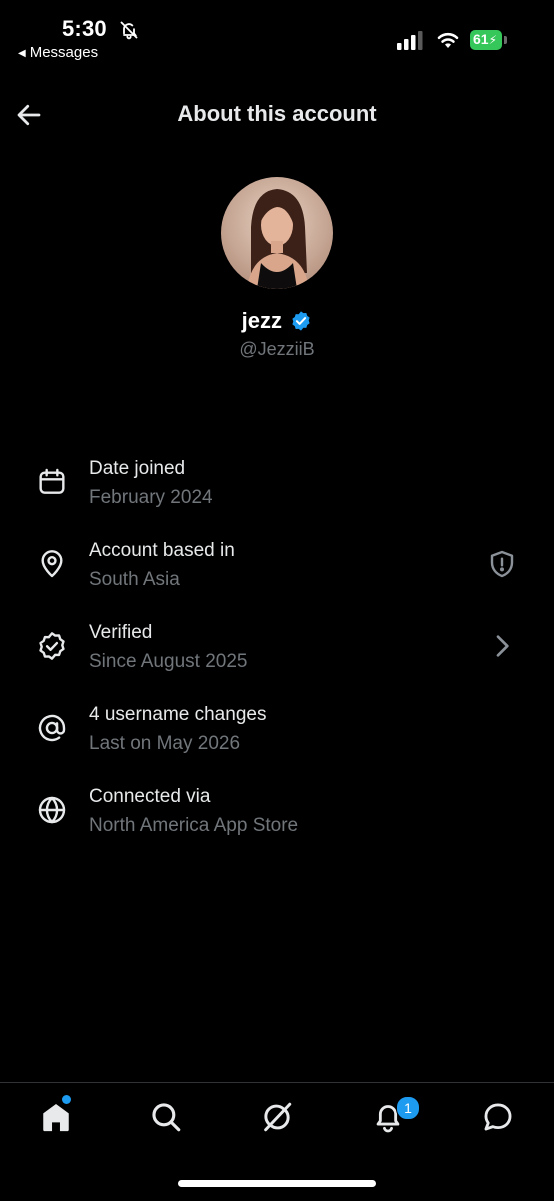 This screenshot has width=554, height=1201. I want to click on name-row: jezz, so click(277, 321).